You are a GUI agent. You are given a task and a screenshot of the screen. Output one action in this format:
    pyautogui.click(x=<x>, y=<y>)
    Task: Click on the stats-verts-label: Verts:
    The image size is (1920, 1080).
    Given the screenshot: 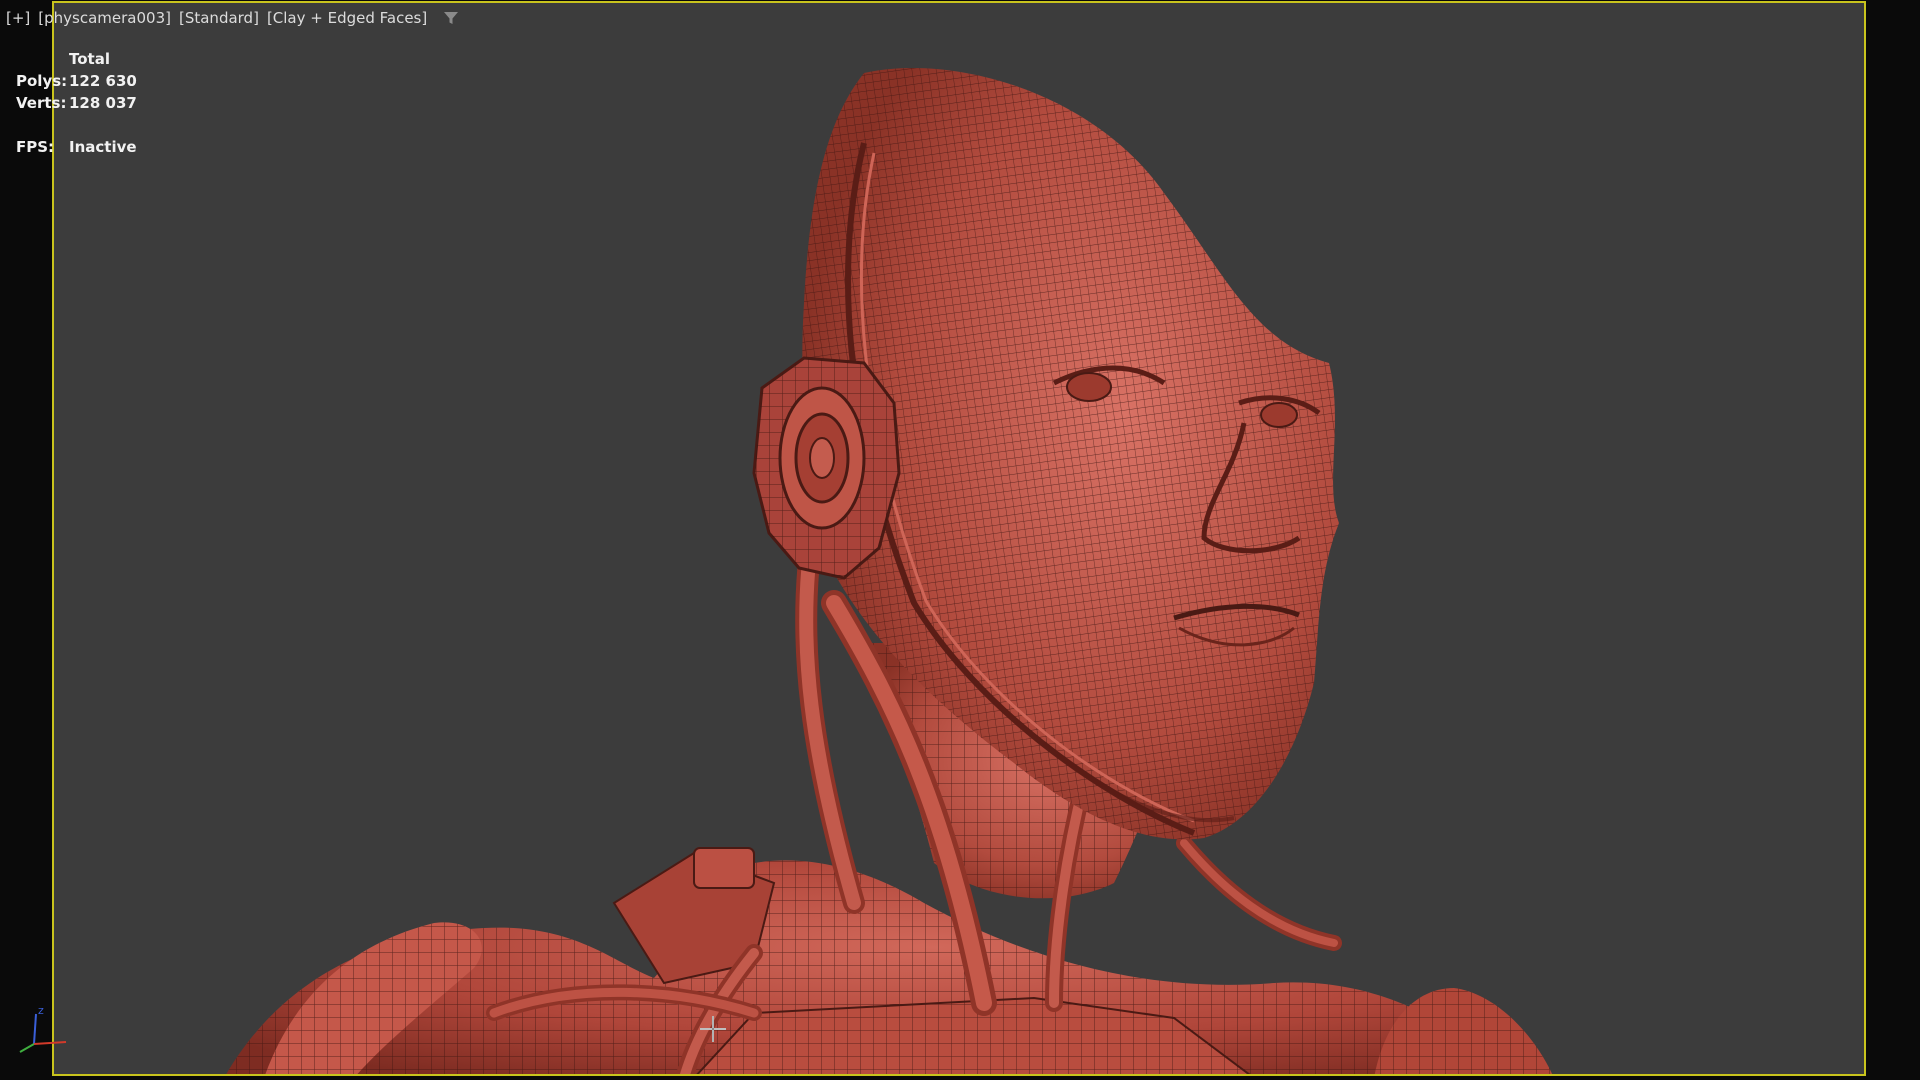 What is the action you would take?
    pyautogui.click(x=41, y=103)
    